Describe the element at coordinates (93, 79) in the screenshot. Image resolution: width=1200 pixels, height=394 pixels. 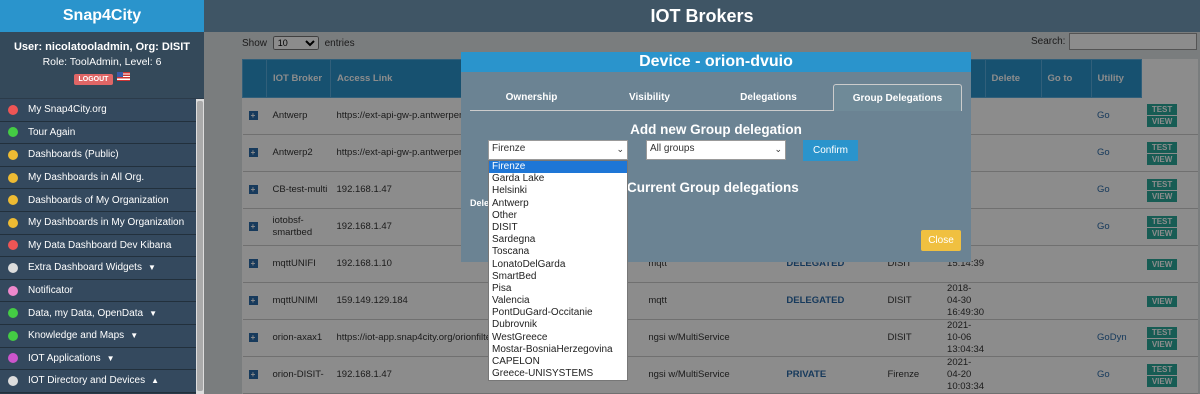
I see `logout-button: LOGOUT` at that location.